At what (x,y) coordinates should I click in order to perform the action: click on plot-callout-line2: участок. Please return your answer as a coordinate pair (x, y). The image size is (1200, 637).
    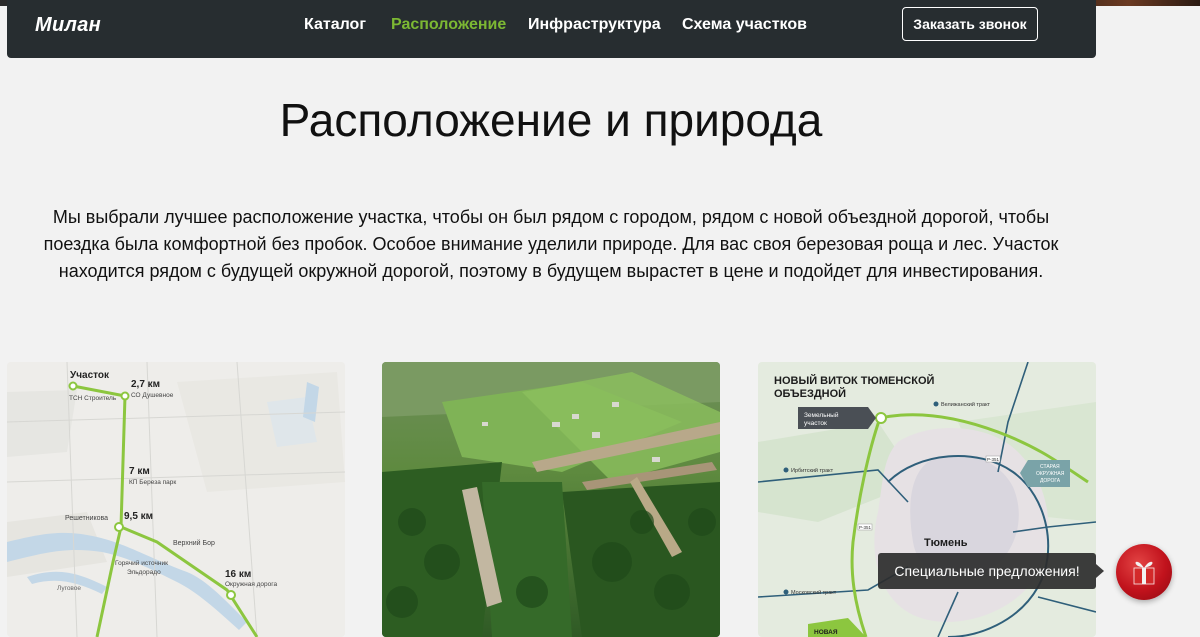
    Looking at the image, I should click on (815, 423).